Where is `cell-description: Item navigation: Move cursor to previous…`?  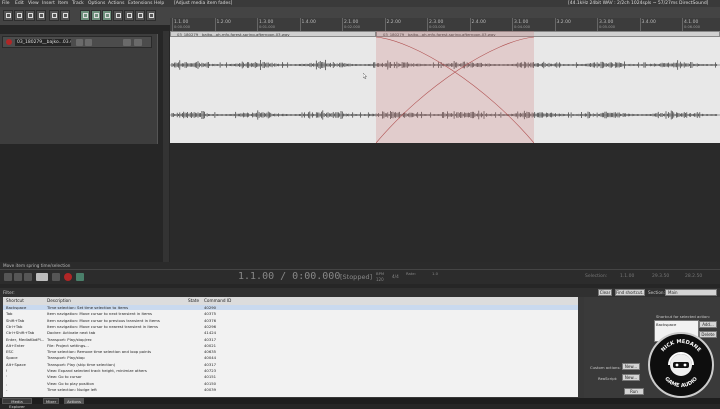
cell-description: Item navigation: Move cursor to previous… is located at coordinates (103, 320).